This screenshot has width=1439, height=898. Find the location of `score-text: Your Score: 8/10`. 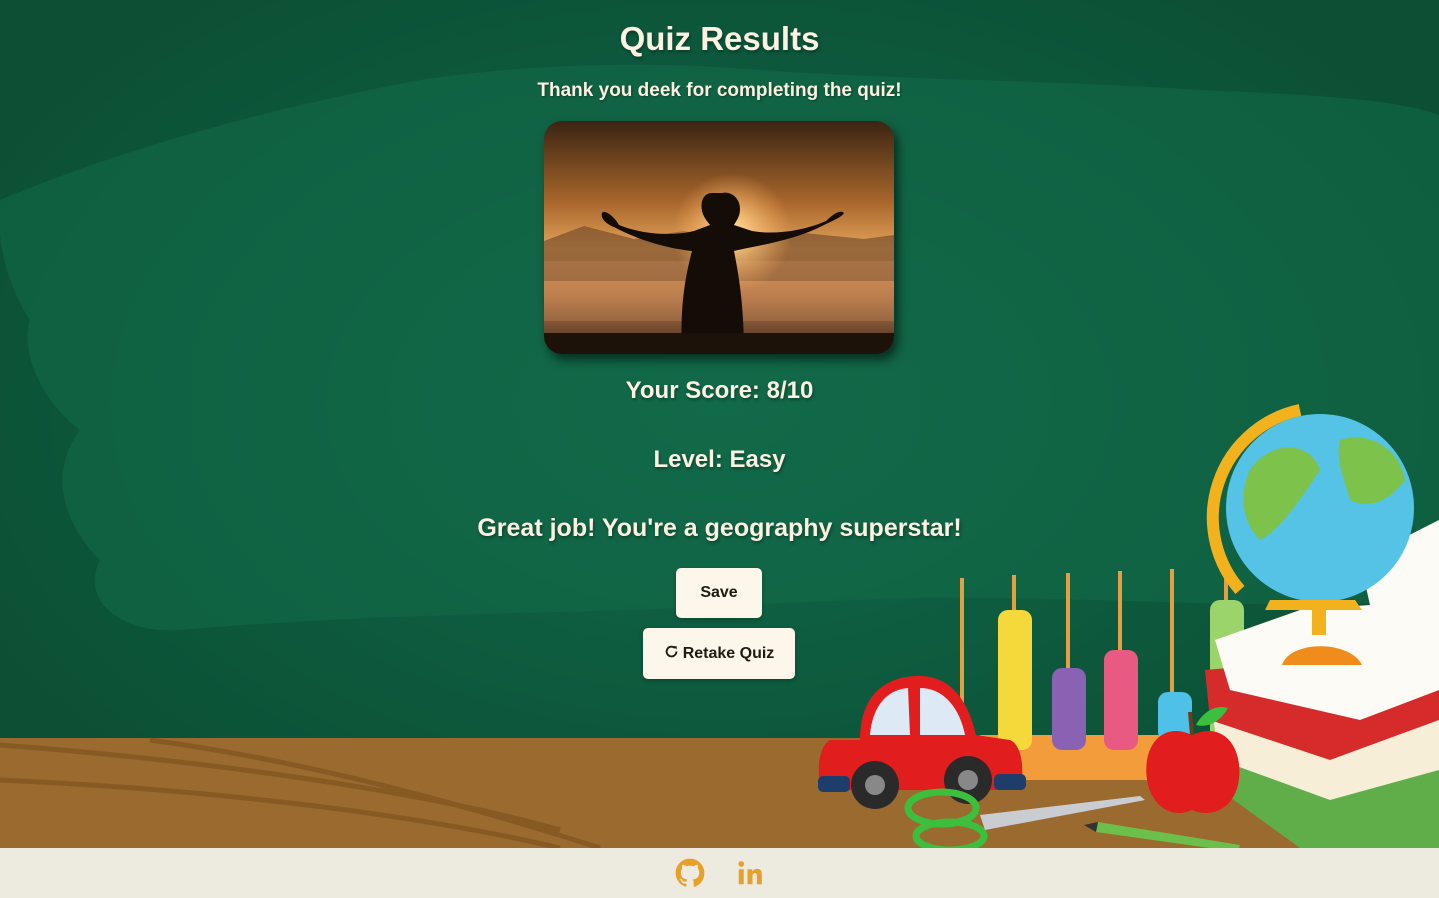

score-text: Your Score: 8/10 is located at coordinates (719, 390).